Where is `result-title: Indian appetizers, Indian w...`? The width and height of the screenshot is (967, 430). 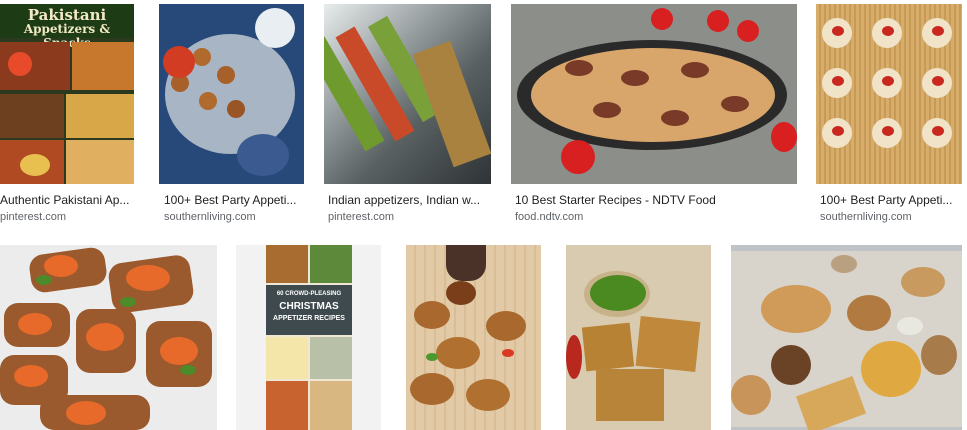
result-title: Indian appetizers, Indian w... is located at coordinates (409, 200).